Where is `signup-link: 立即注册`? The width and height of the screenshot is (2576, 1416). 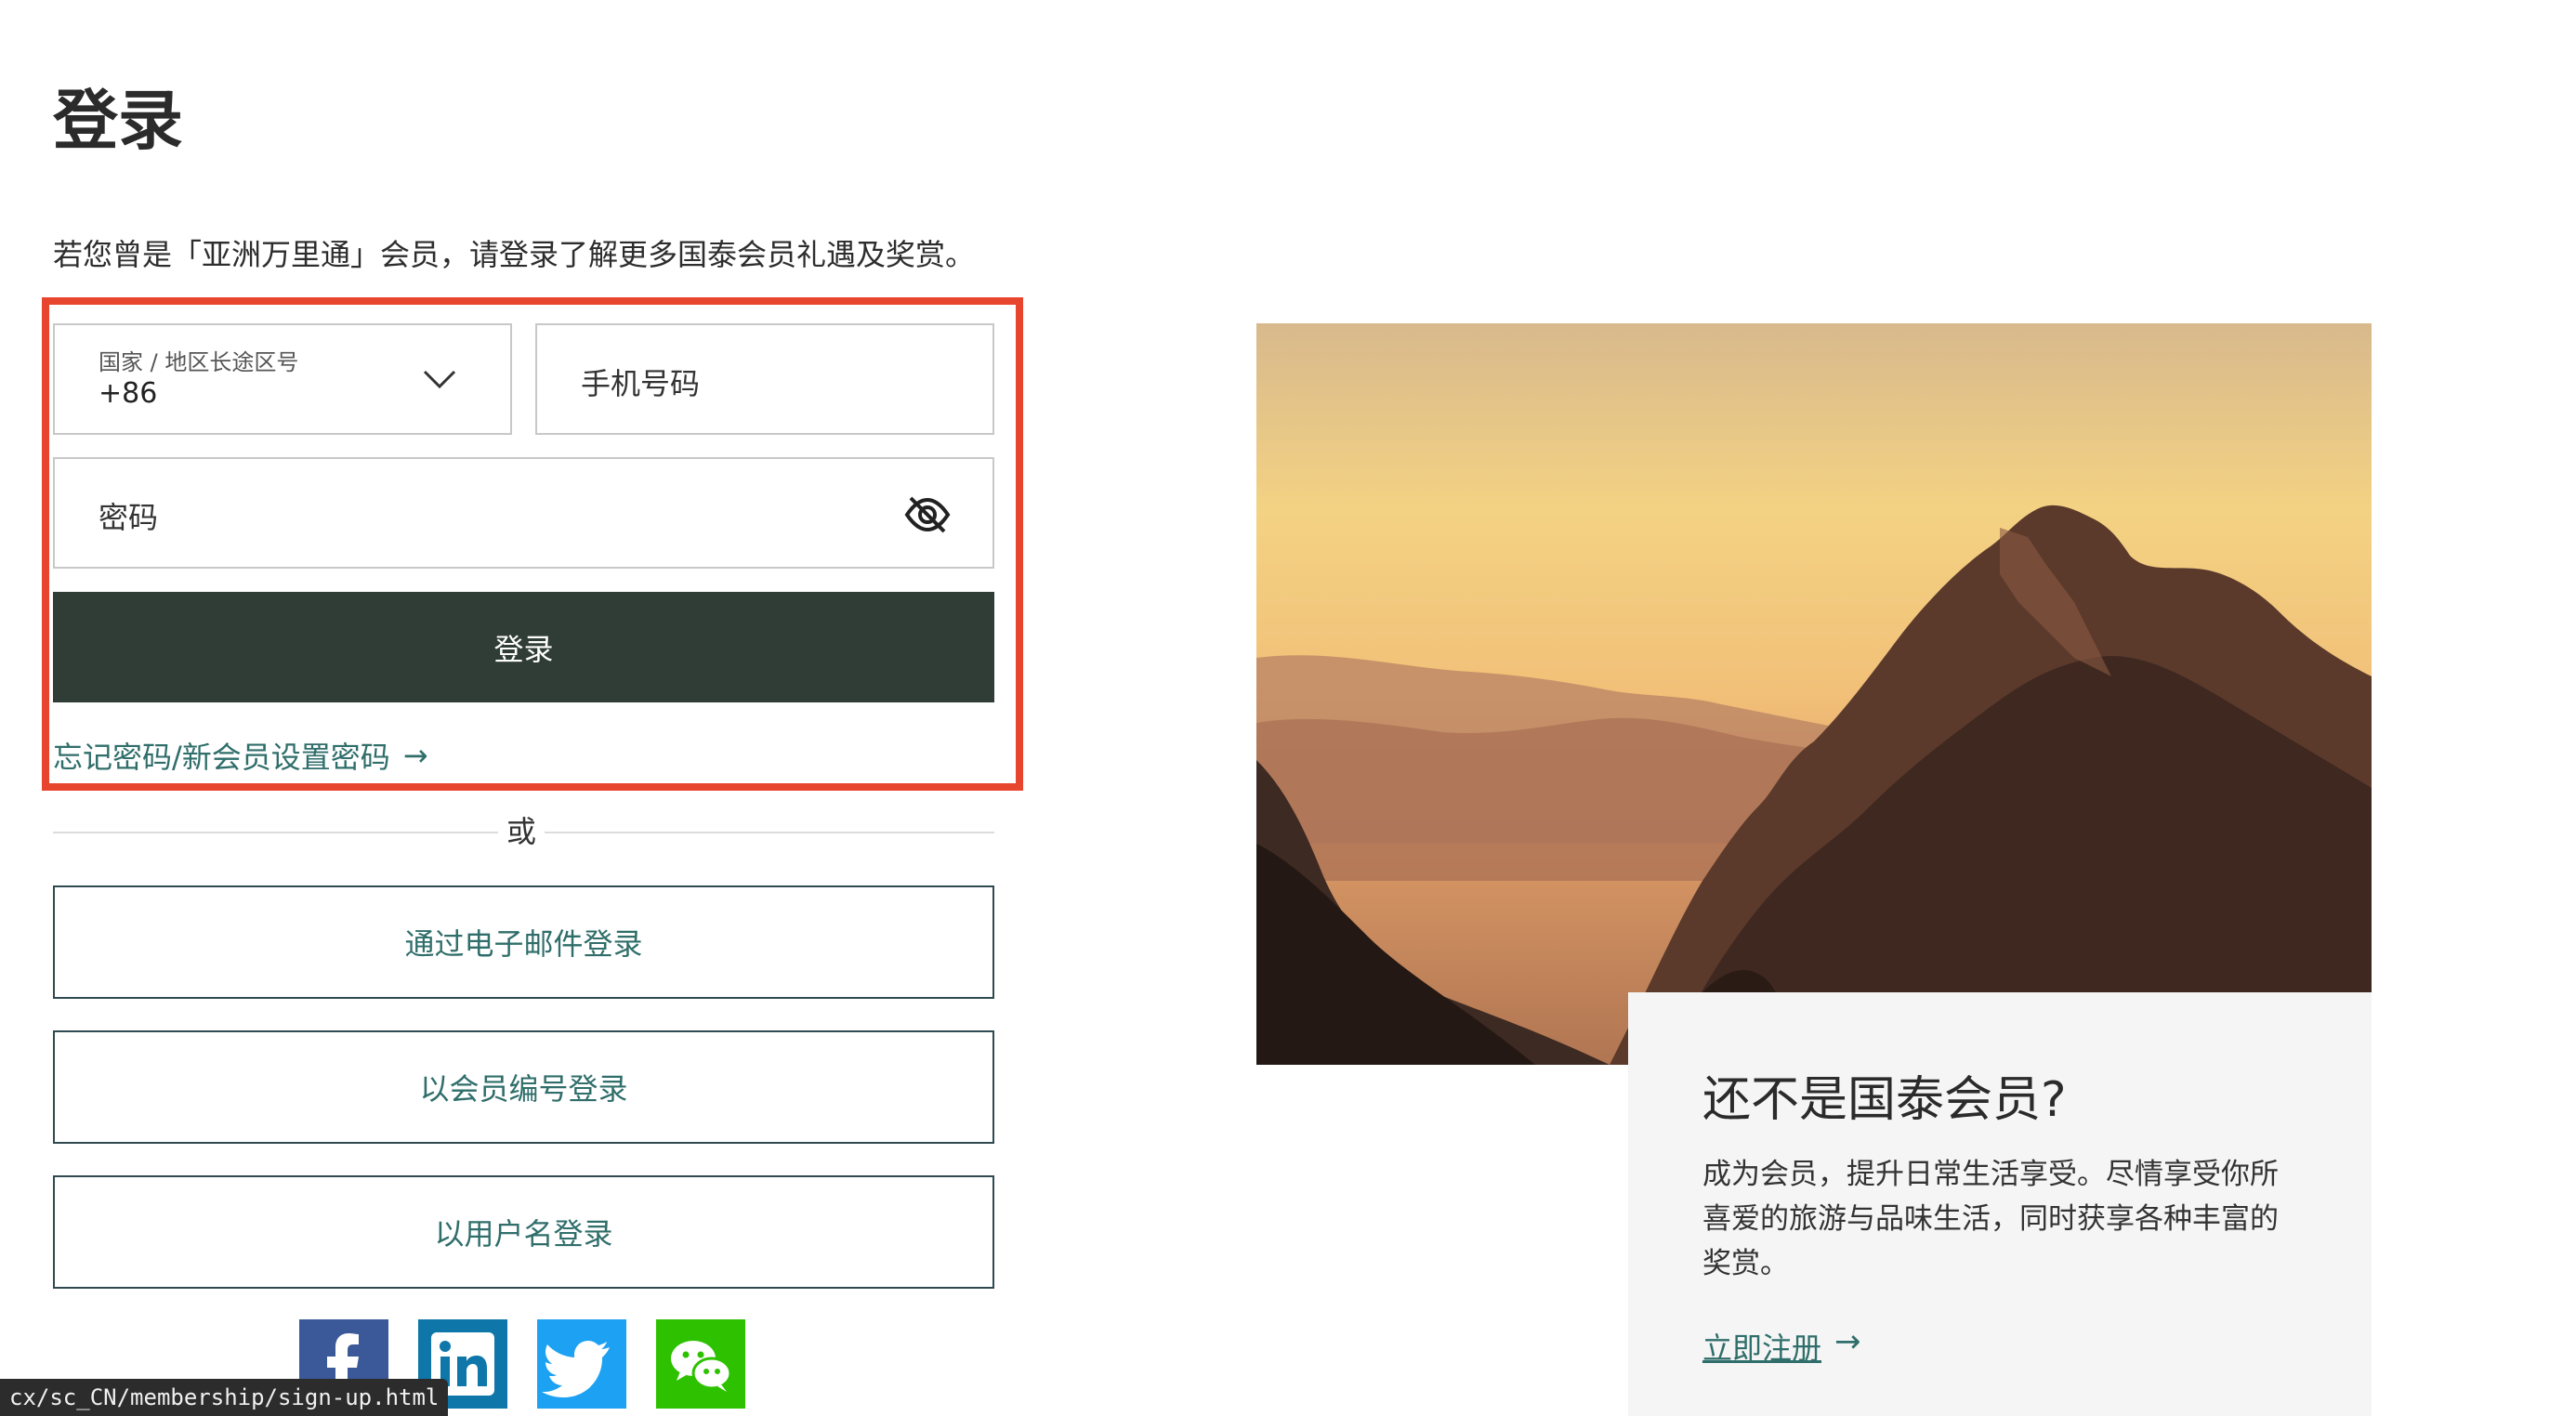
signup-link: 立即注册 is located at coordinates (1761, 1347).